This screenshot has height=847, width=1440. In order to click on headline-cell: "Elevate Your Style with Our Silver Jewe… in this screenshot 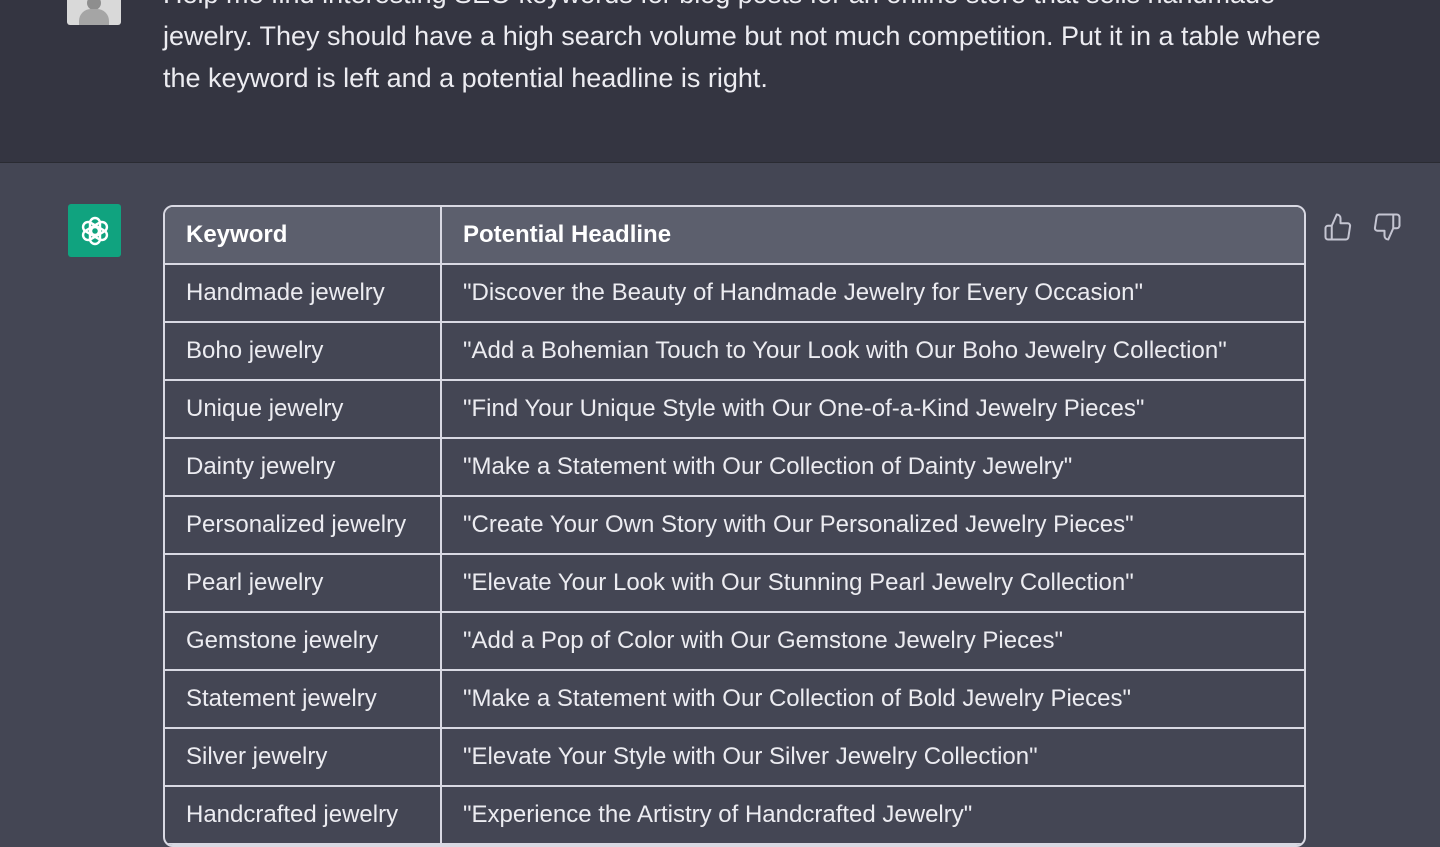, I will do `click(872, 757)`.